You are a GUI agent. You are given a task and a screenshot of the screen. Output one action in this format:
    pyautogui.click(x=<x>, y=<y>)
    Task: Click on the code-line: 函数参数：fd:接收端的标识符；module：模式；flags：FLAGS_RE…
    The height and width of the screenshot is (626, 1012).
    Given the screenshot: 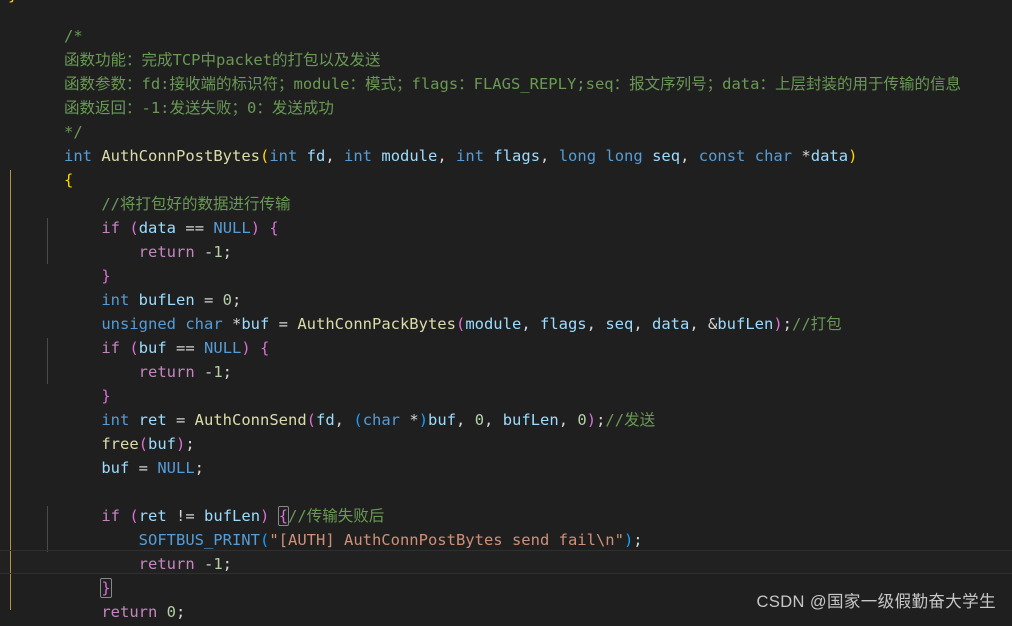 What is the action you would take?
    pyautogui.click(x=480, y=70)
    